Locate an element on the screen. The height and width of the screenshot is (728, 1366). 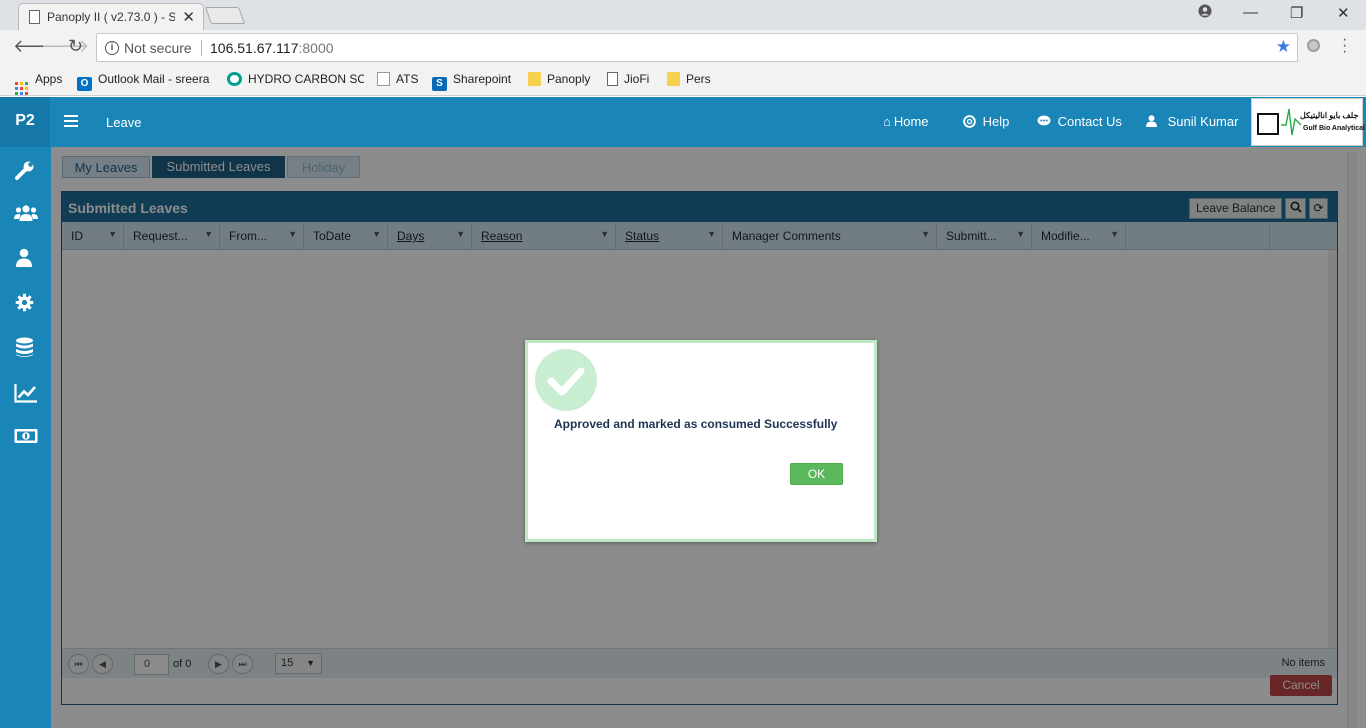
company-logo-arabic: جلف بايو اناليتيكل is located at coordinates (1329, 115).